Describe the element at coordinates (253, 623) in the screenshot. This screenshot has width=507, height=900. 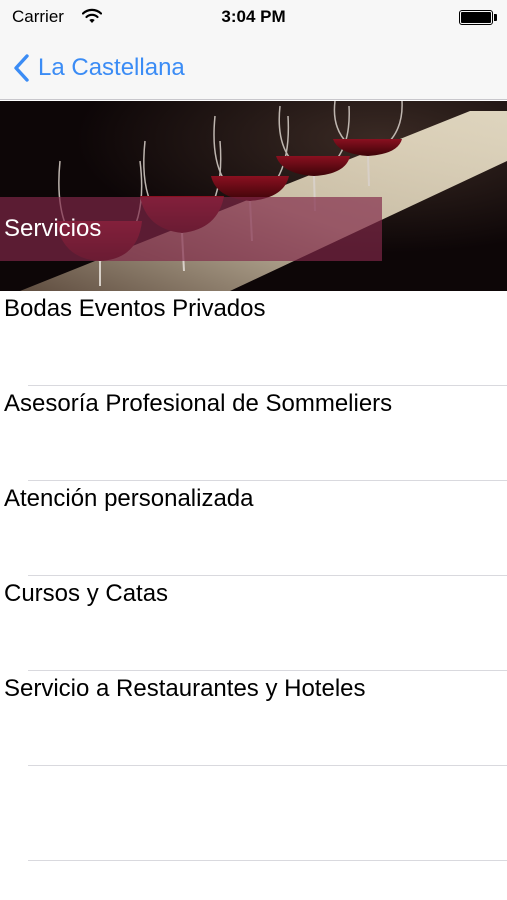
I see `list-item-cursos-catas: Cursos y Catas` at that location.